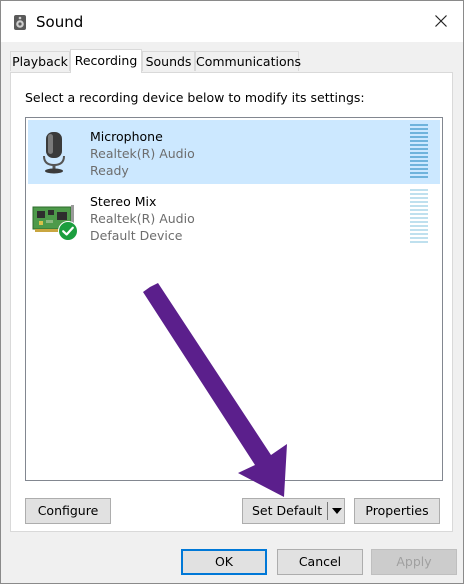 The image size is (464, 584). Describe the element at coordinates (68, 511) in the screenshot. I see `configure-button: Configure` at that location.